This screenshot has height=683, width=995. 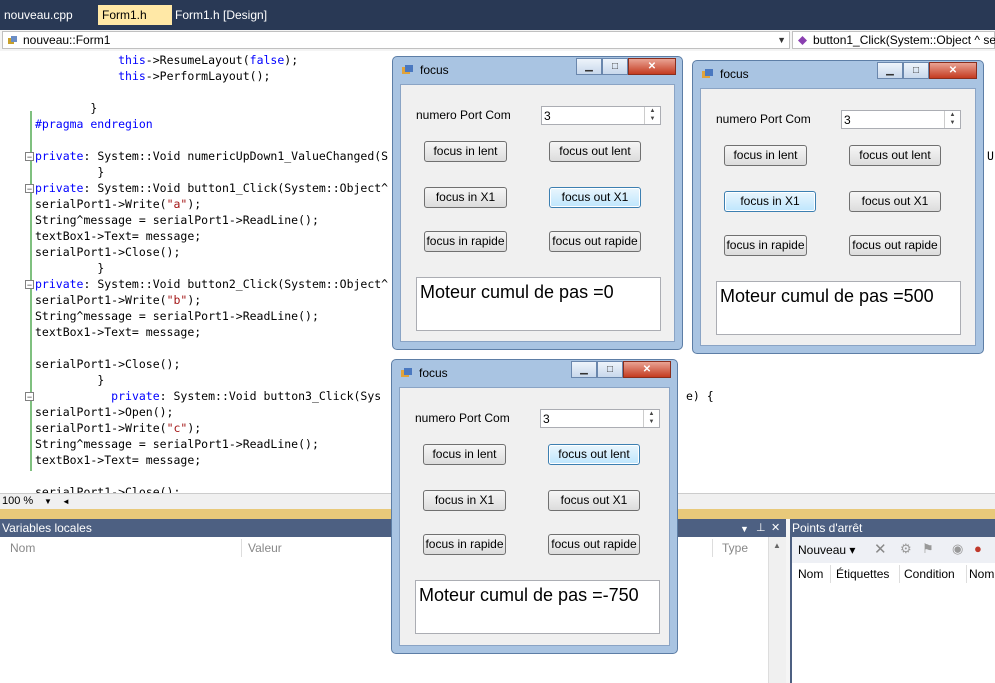 I want to click on disable-breakpoint-icon: ⚙, so click(x=906, y=549).